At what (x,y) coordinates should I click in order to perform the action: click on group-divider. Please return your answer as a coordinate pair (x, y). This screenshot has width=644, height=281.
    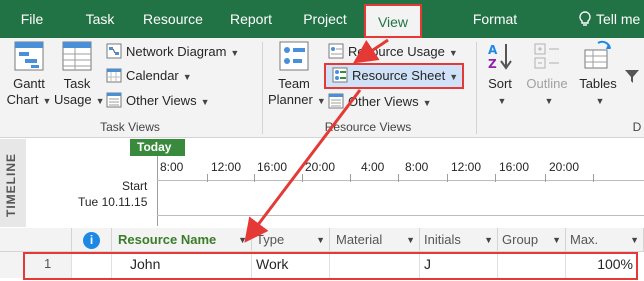
    Looking at the image, I should click on (262, 88).